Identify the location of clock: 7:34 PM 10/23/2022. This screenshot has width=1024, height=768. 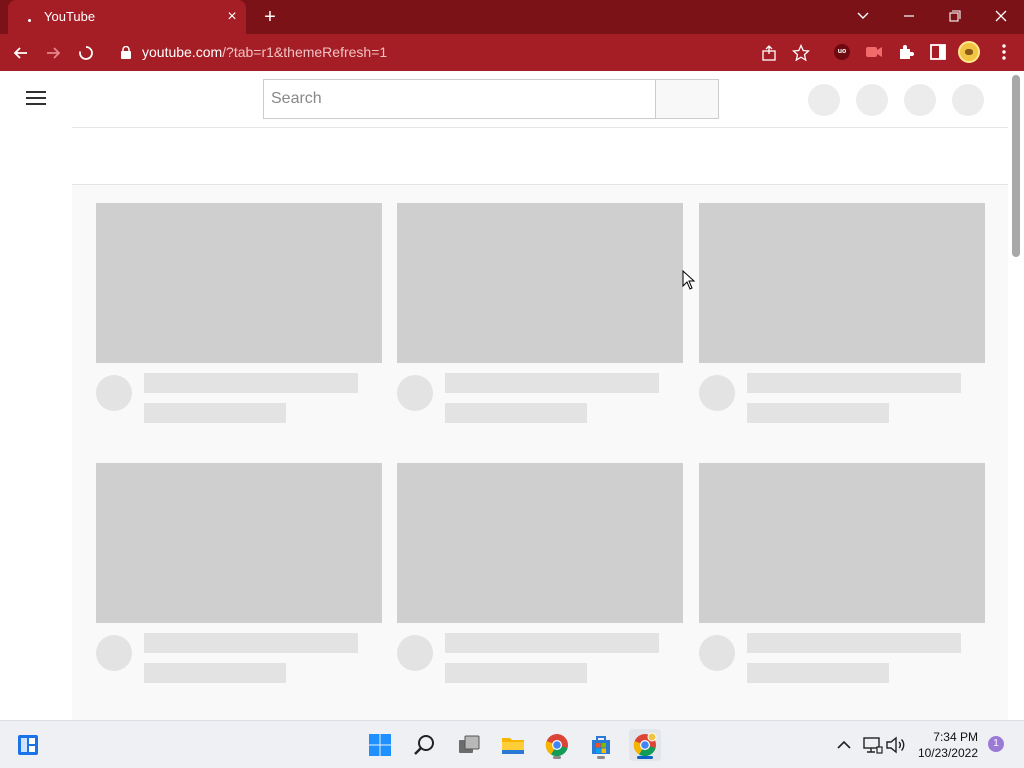
(943, 745).